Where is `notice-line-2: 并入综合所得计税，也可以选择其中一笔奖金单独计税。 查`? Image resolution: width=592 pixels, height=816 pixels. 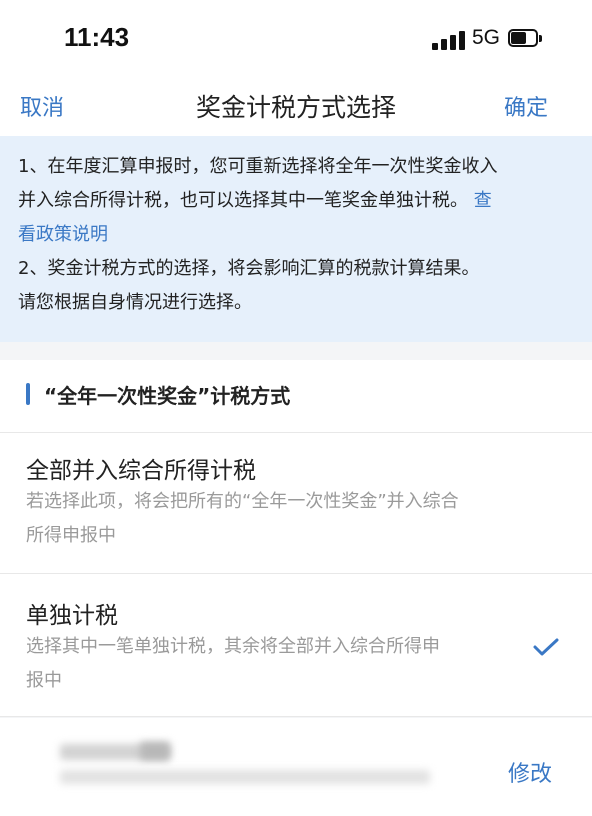
notice-line-2: 并入综合所得计税，也可以选择其中一笔奖金单独计税。 查 is located at coordinates (298, 201).